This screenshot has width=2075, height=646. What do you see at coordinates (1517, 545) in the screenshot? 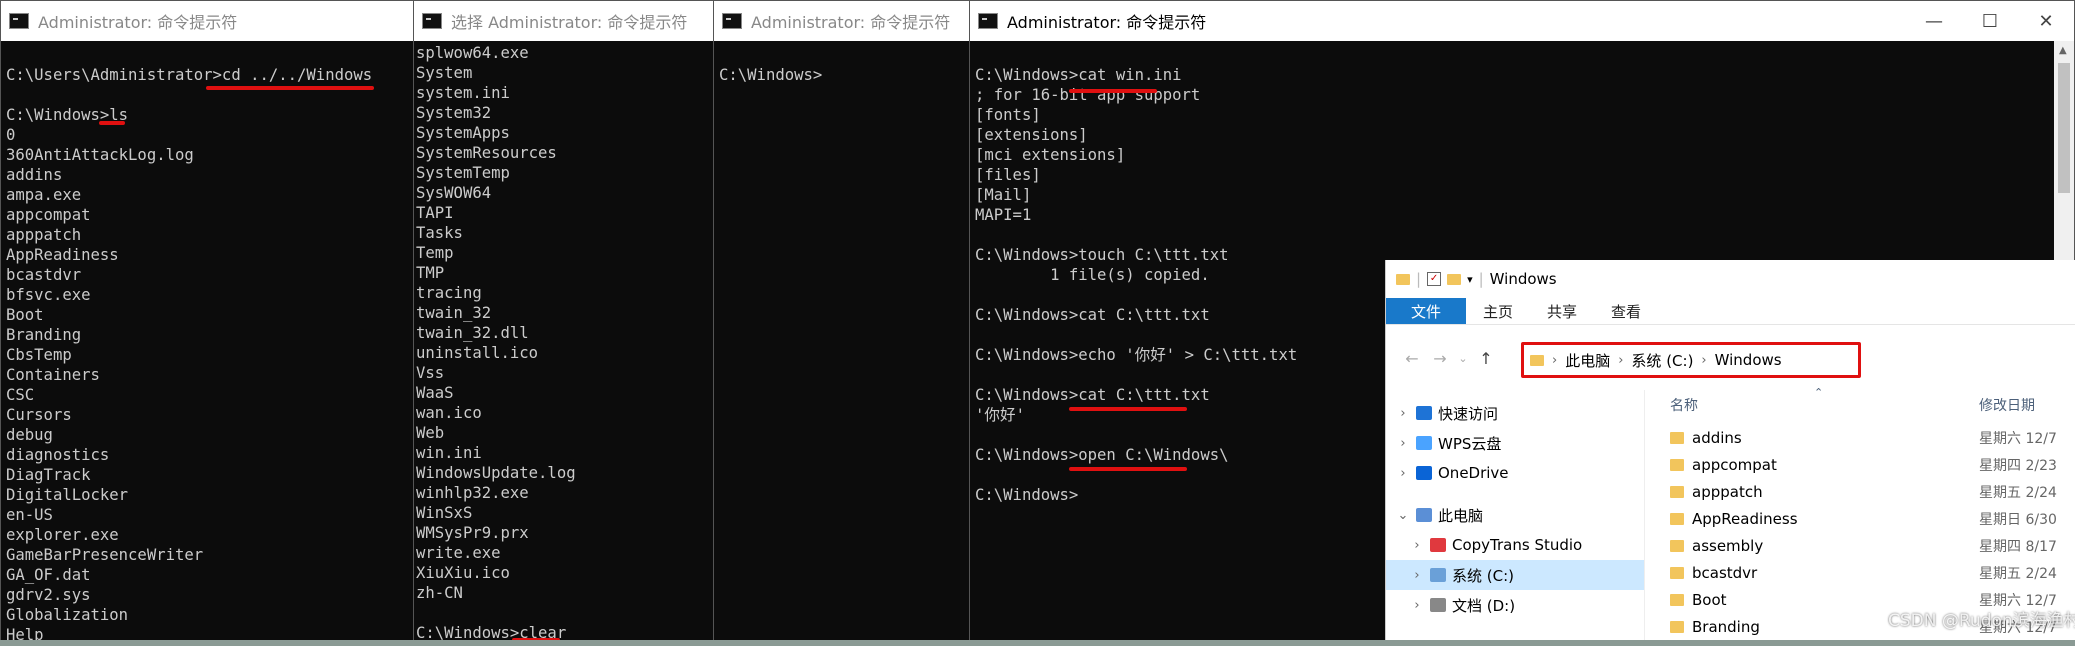
I see `nav-item-label: CopyTrans Studio` at bounding box center [1517, 545].